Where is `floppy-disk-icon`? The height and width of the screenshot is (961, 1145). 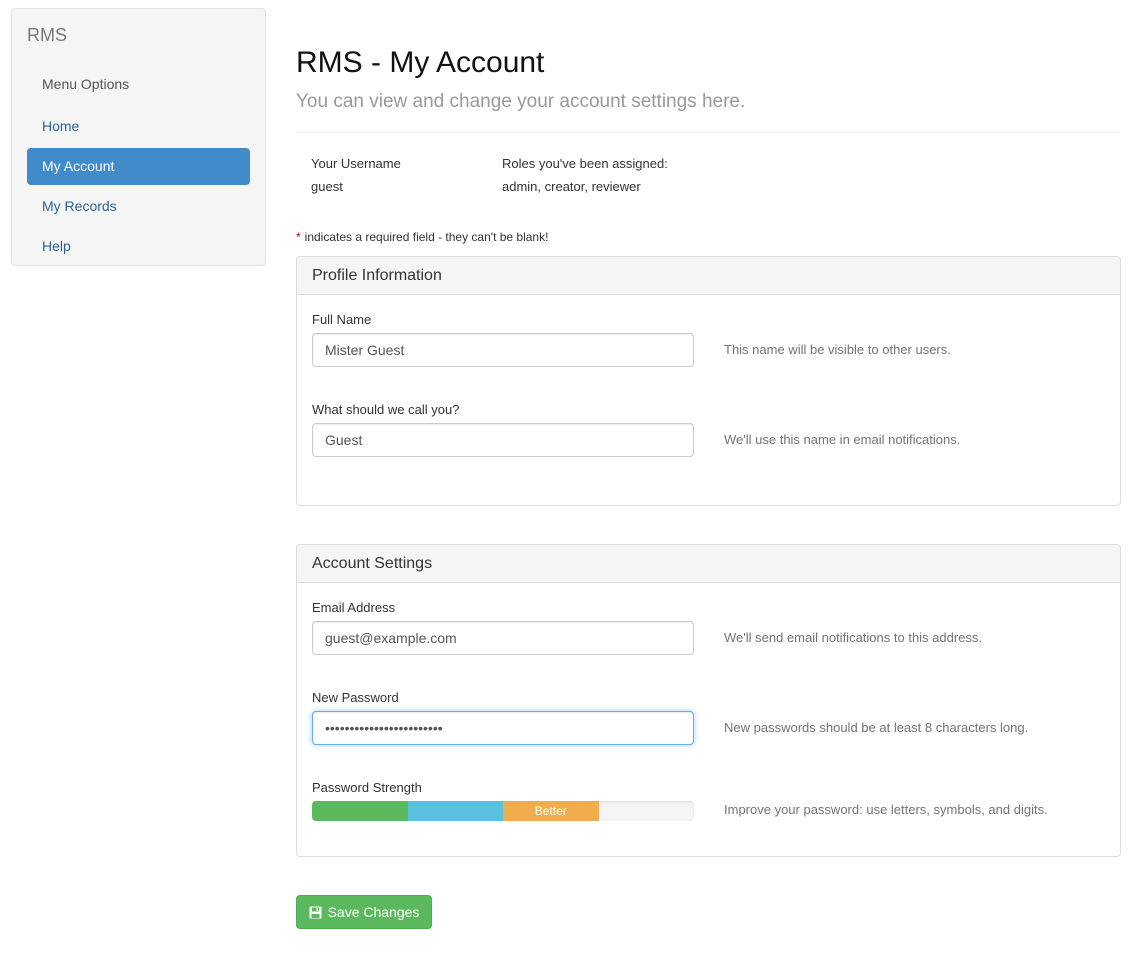 floppy-disk-icon is located at coordinates (315, 912).